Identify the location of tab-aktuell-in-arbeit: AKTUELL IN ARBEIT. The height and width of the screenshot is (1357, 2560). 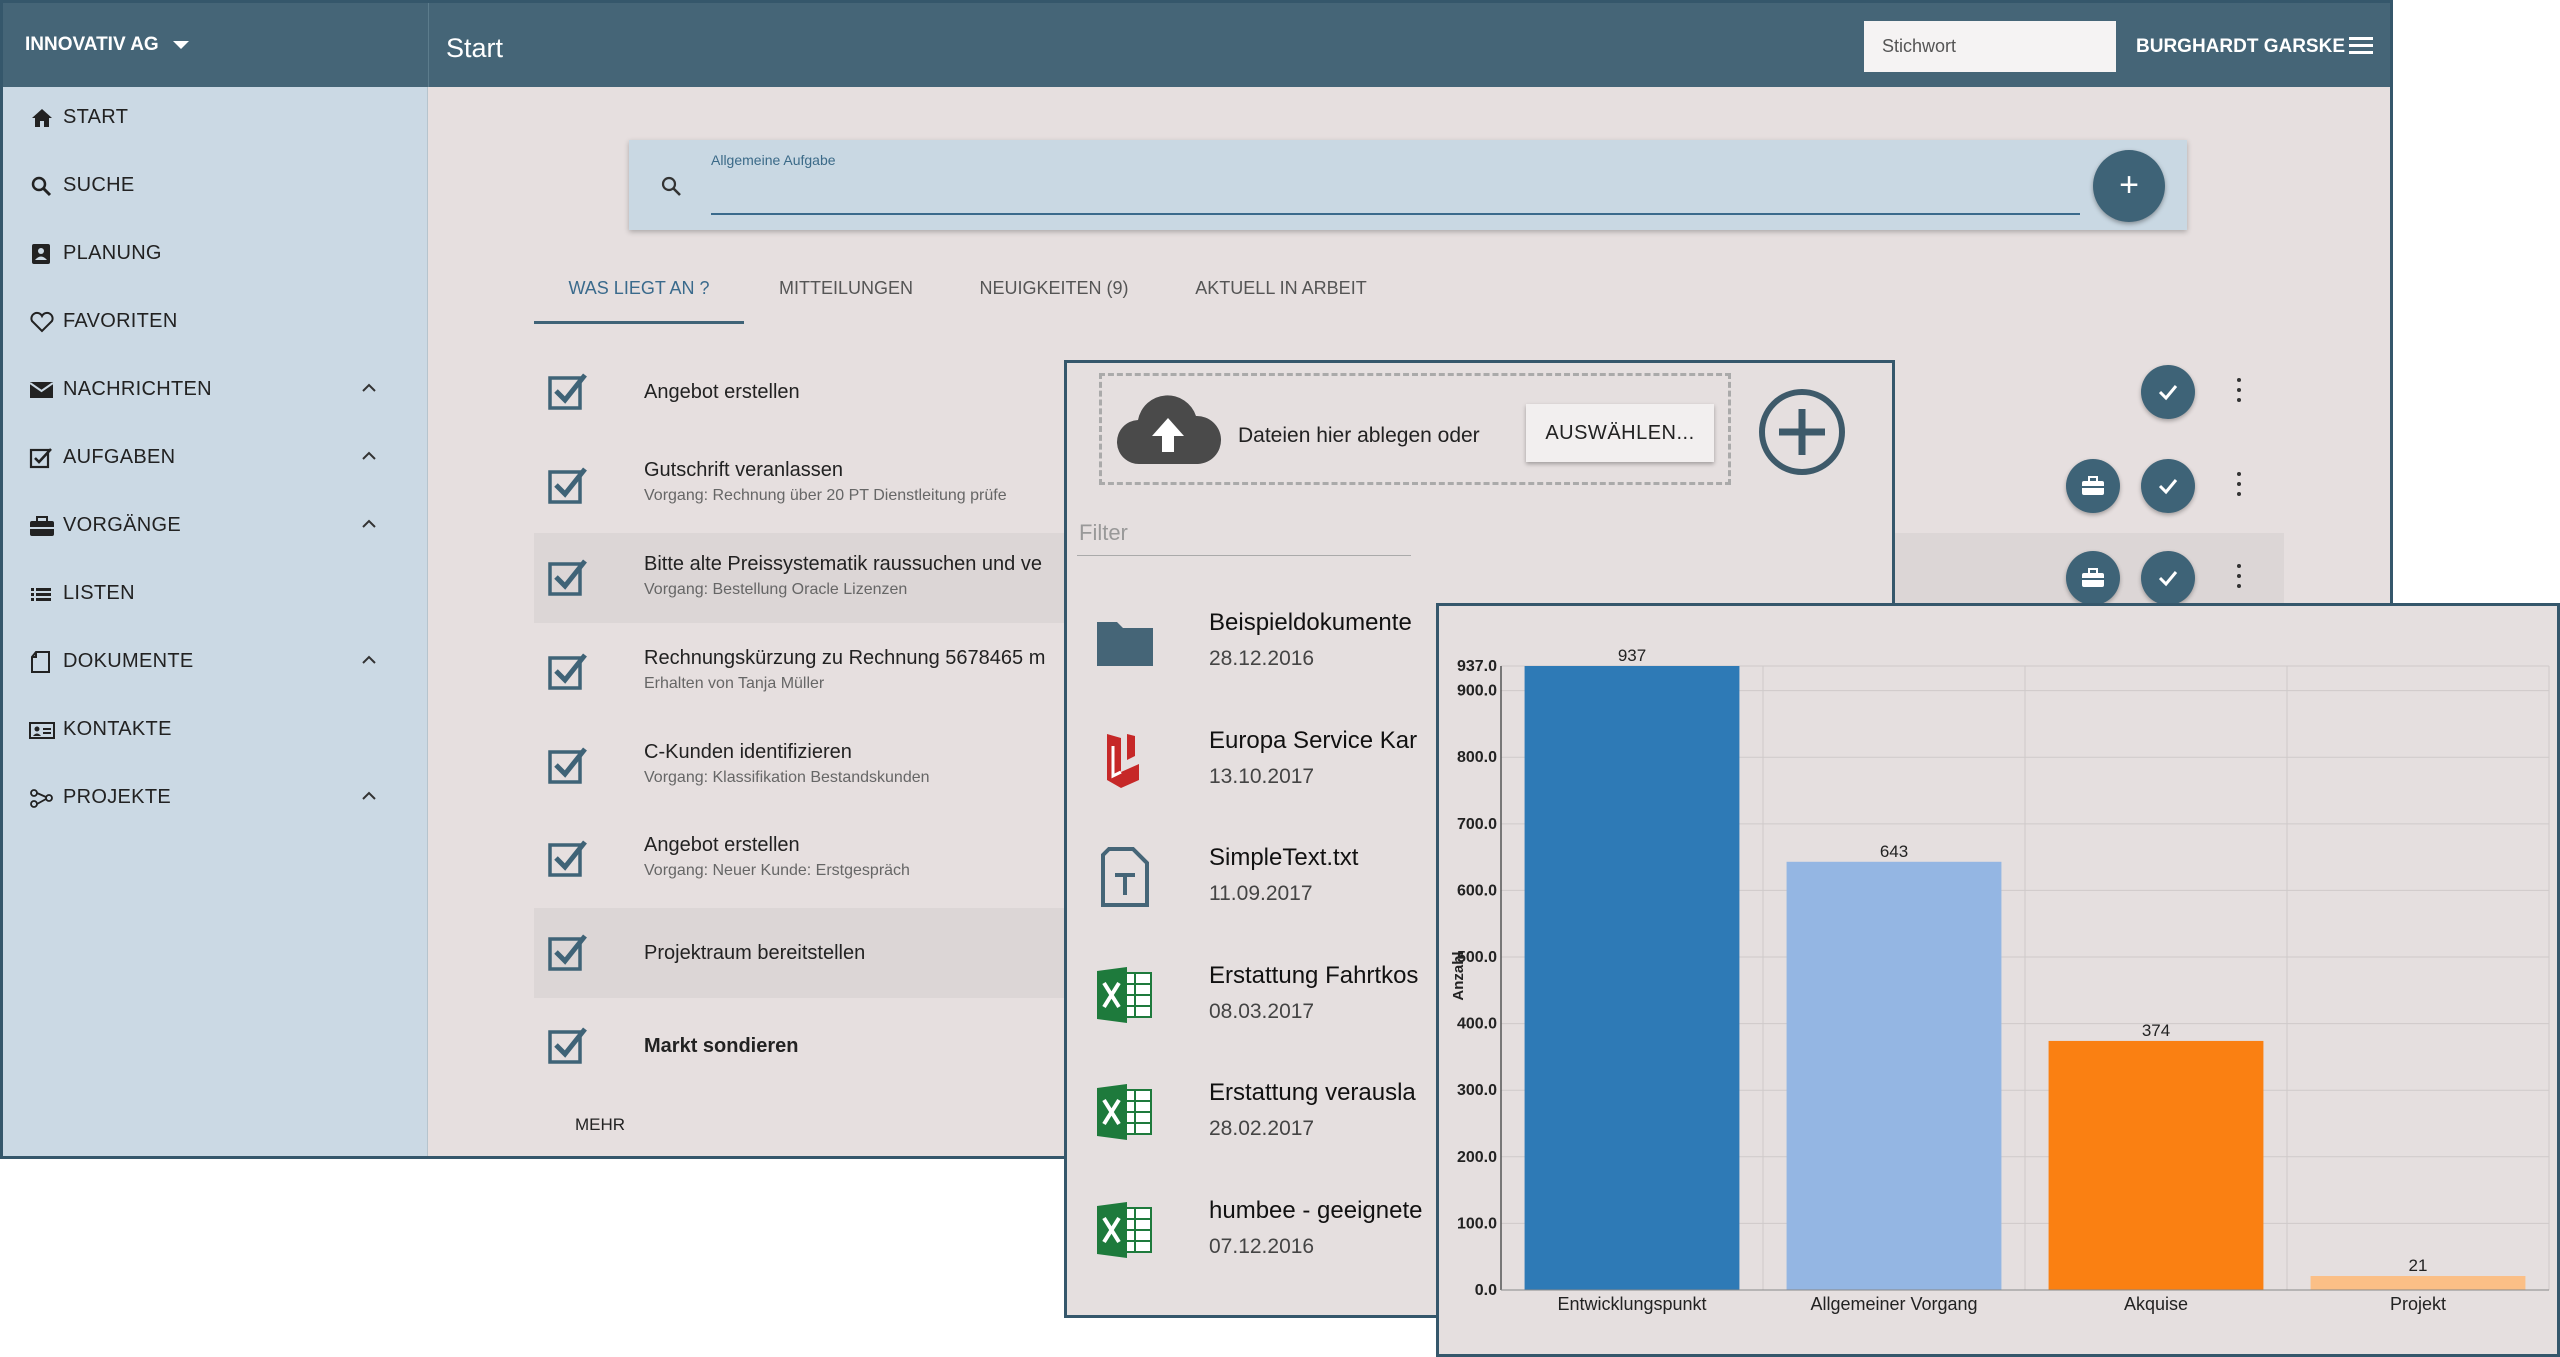
(1281, 292).